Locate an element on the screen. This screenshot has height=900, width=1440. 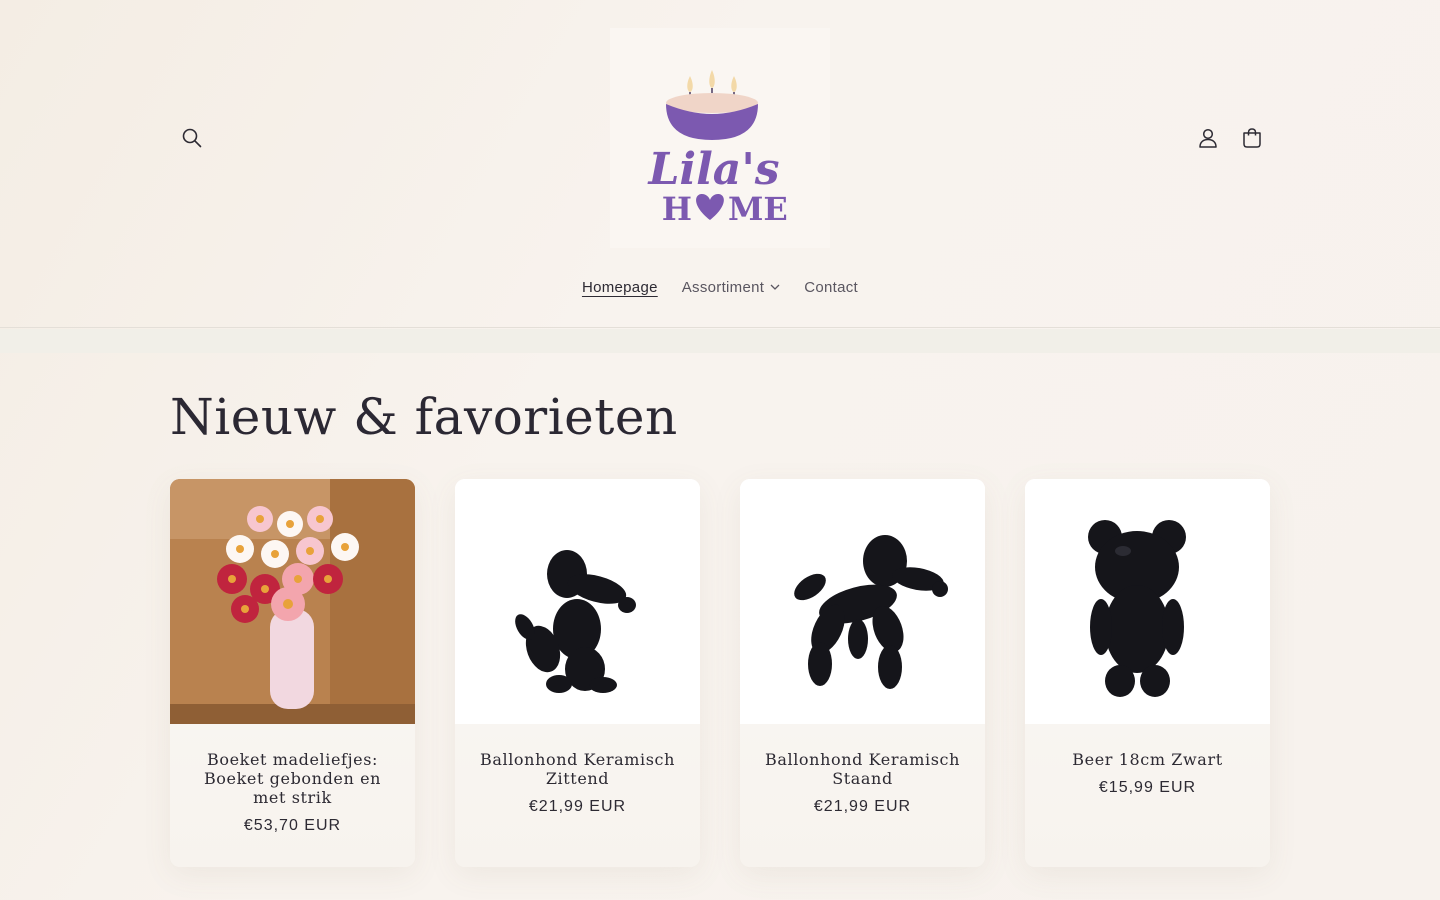
user-icon is located at coordinates (1208, 138).